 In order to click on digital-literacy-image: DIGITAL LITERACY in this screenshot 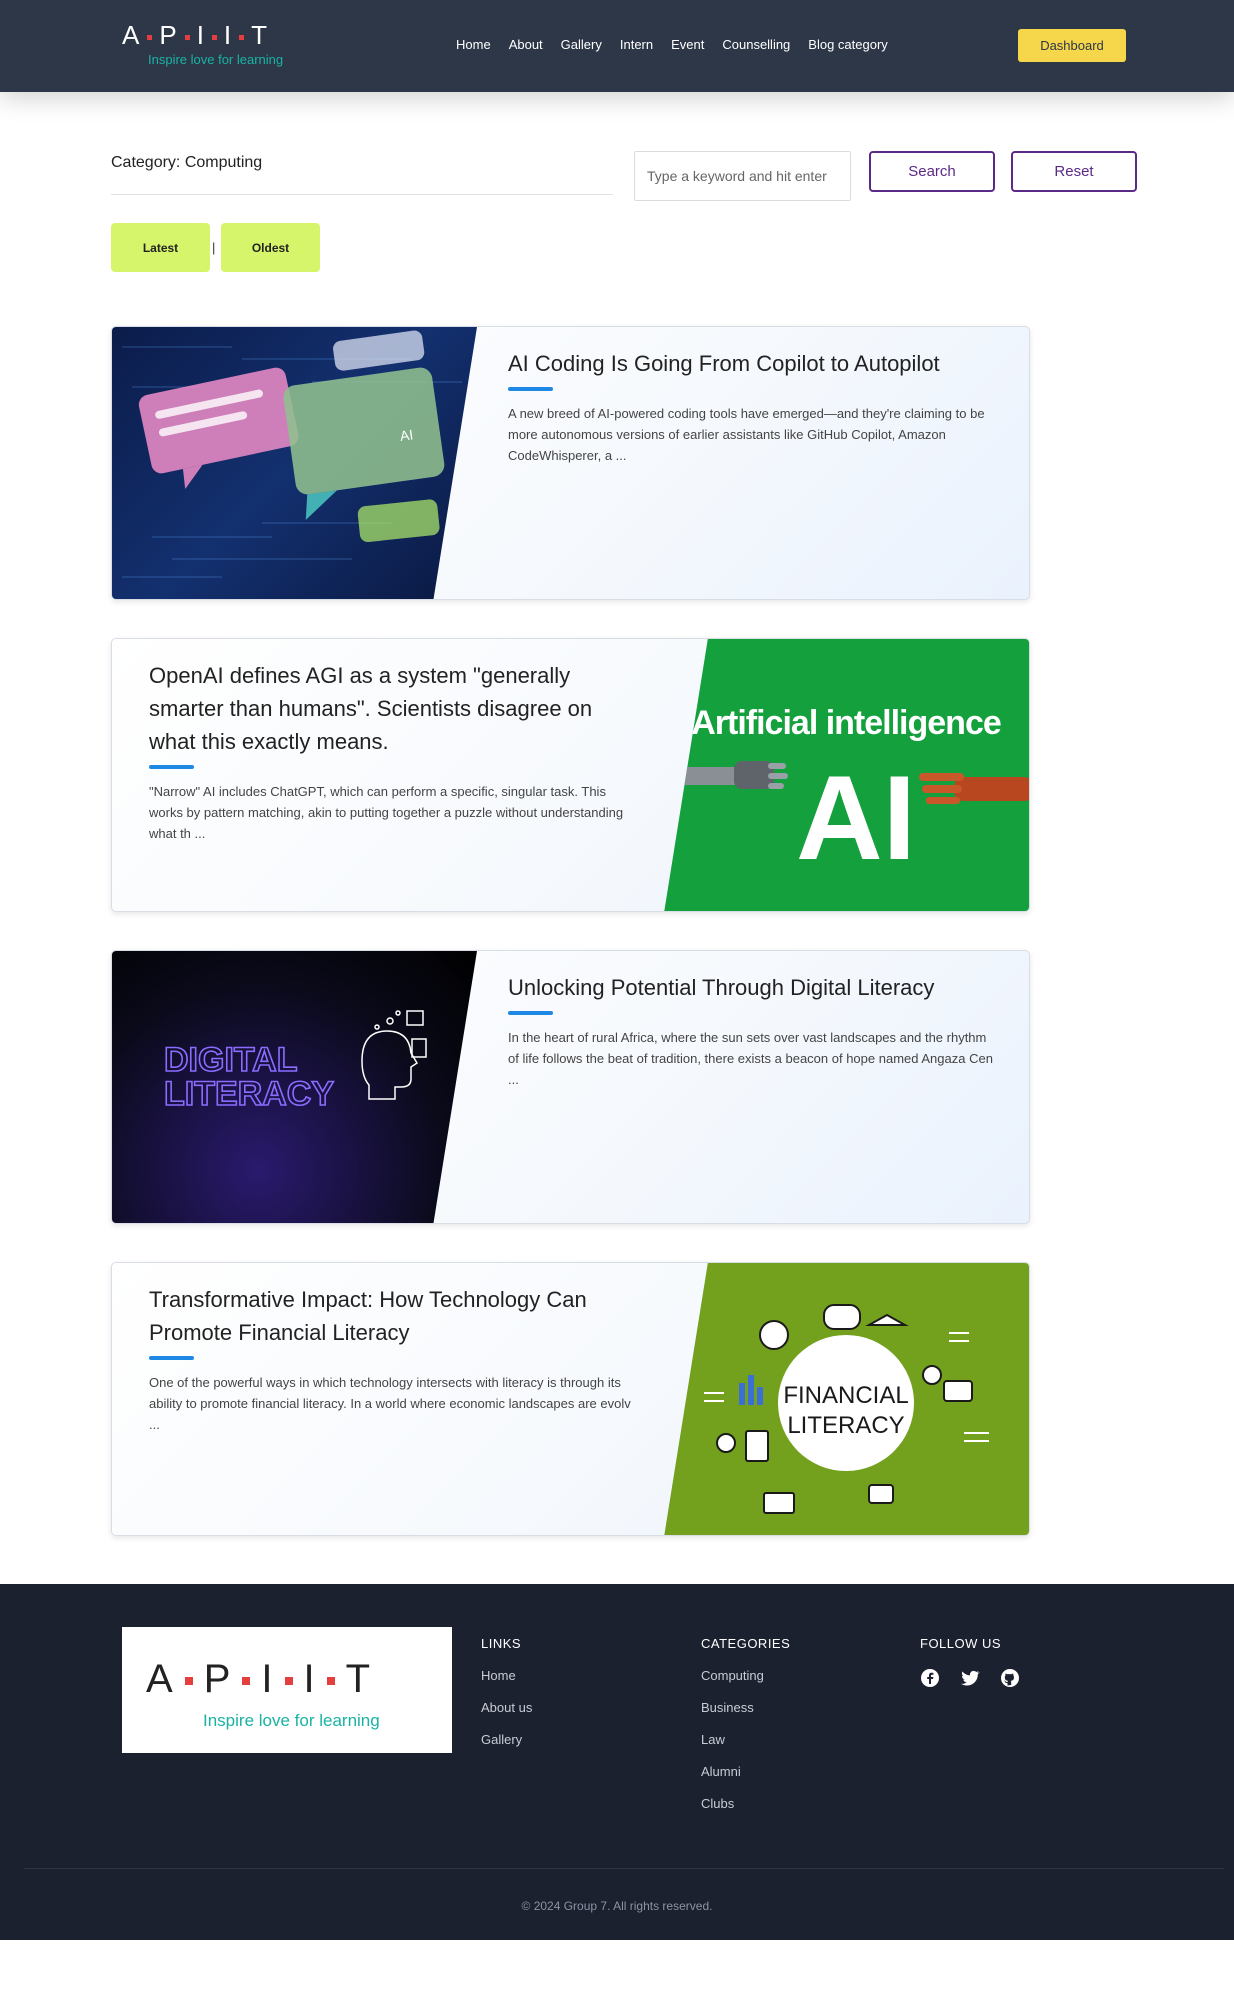, I will do `click(294, 1087)`.